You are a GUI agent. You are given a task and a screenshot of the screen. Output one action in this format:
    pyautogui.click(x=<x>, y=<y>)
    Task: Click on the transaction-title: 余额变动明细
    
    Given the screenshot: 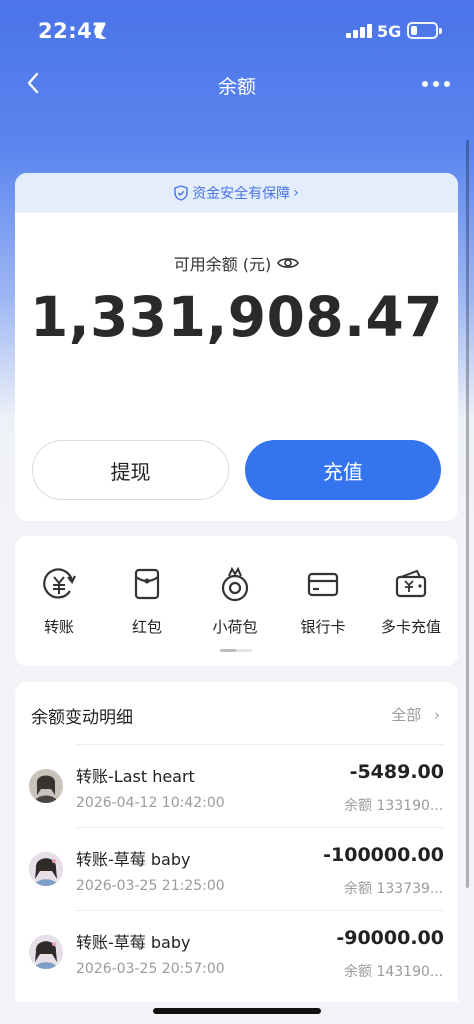 What is the action you would take?
    pyautogui.click(x=82, y=718)
    